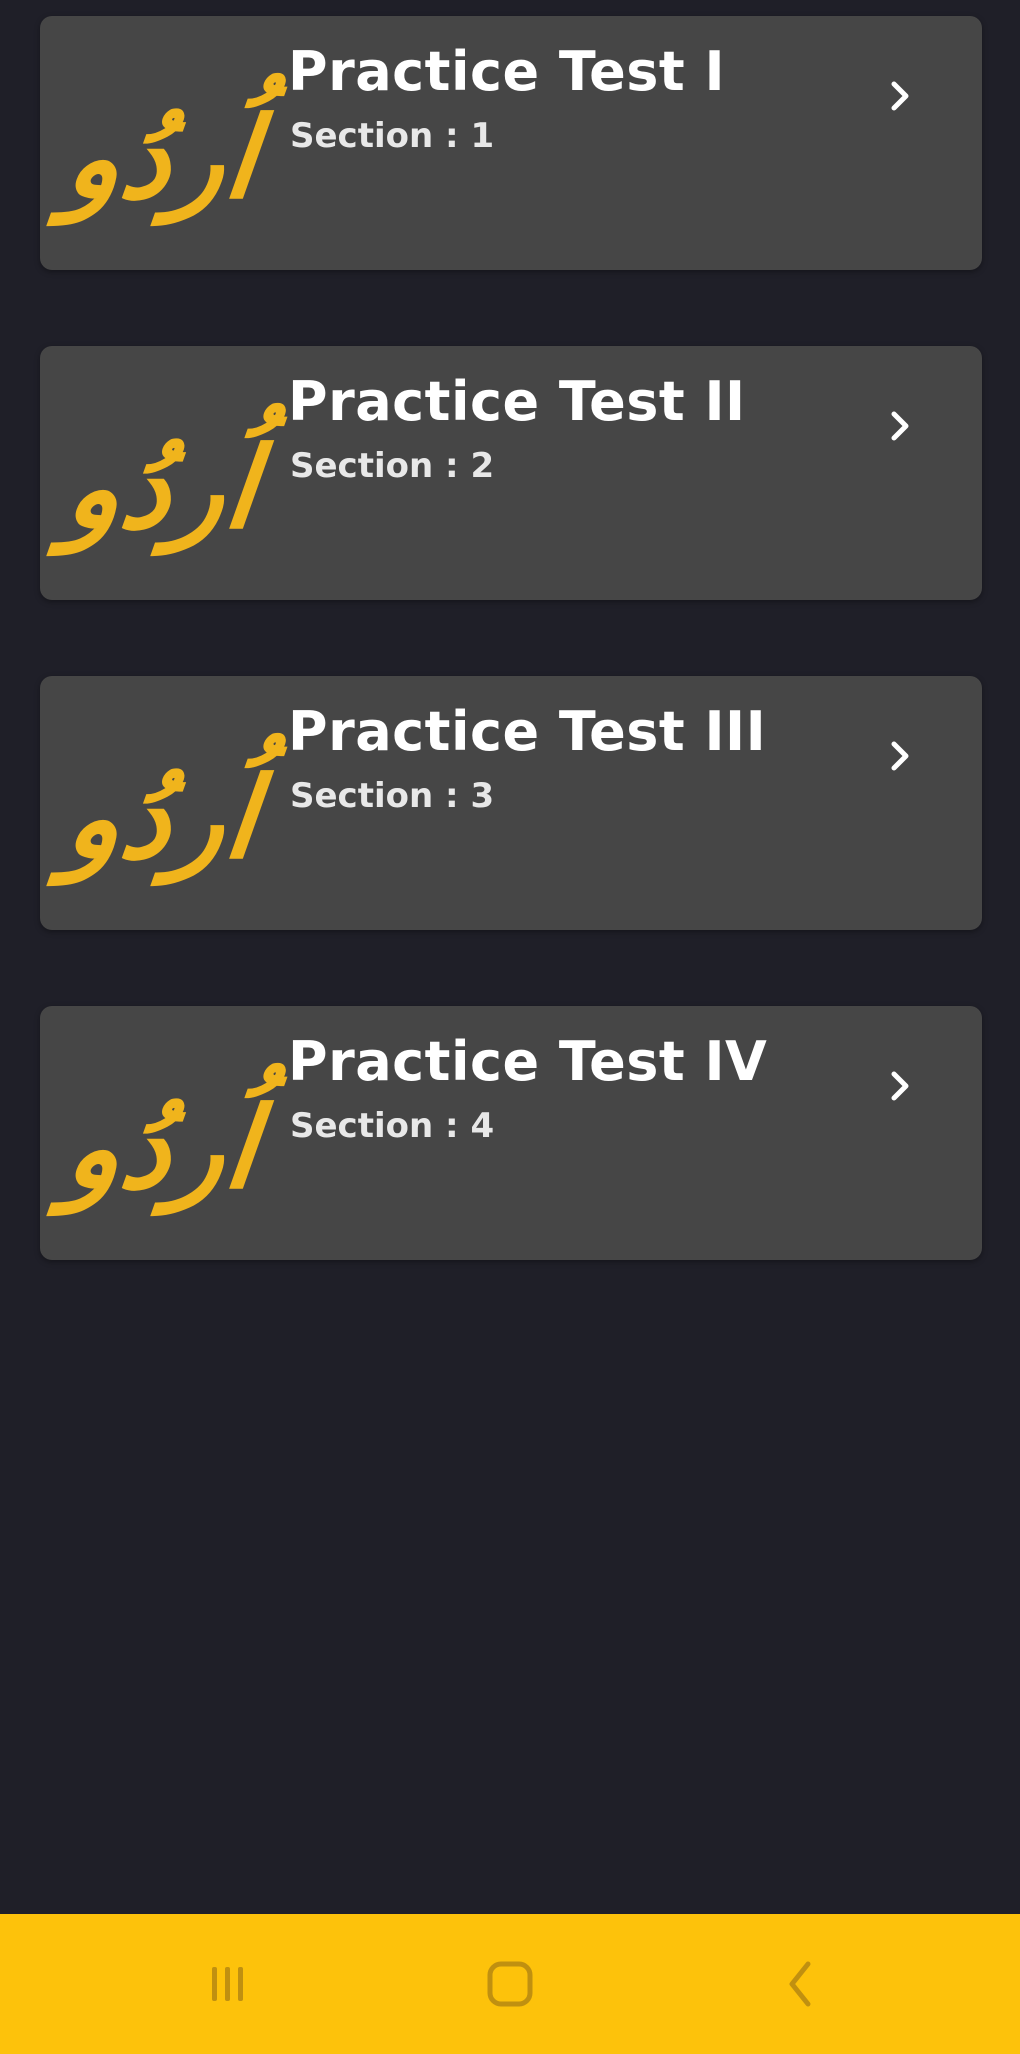  I want to click on system-navigation-bar, so click(510, 1984).